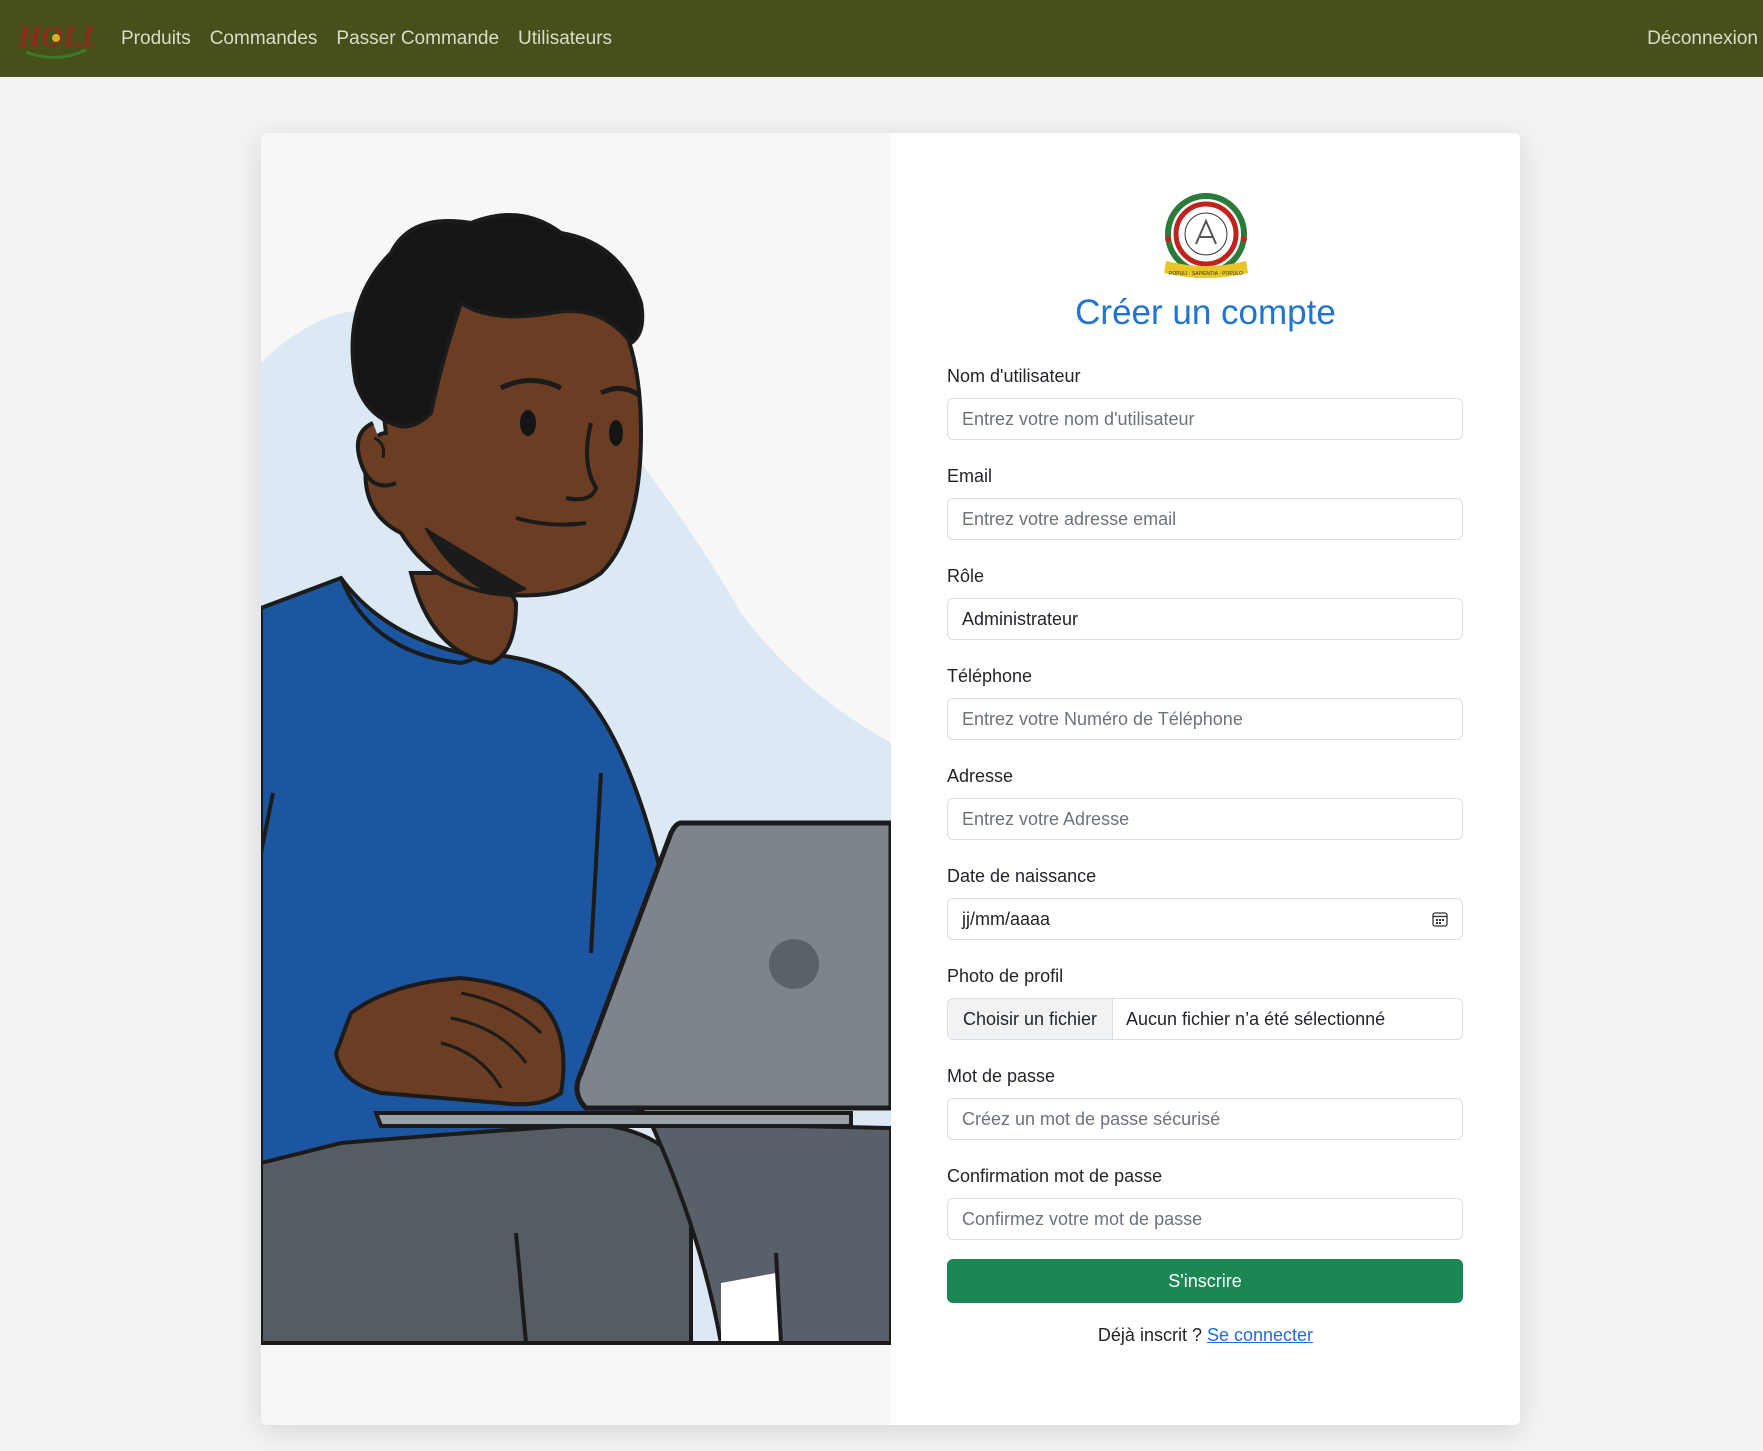  I want to click on address-input: Entrez votre Adresse, so click(1205, 819).